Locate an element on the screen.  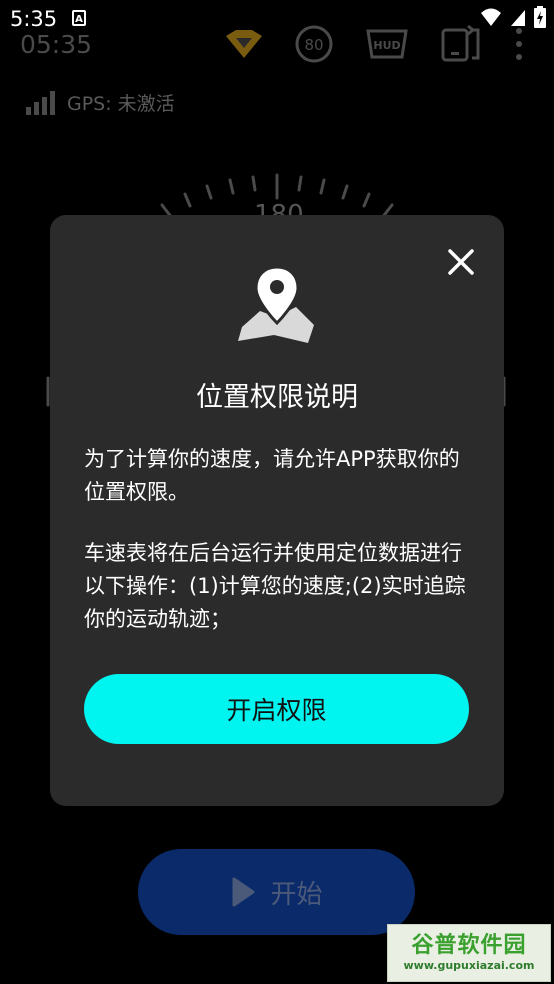
watermark-url: www.gupuxiazai.com is located at coordinates (469, 965).